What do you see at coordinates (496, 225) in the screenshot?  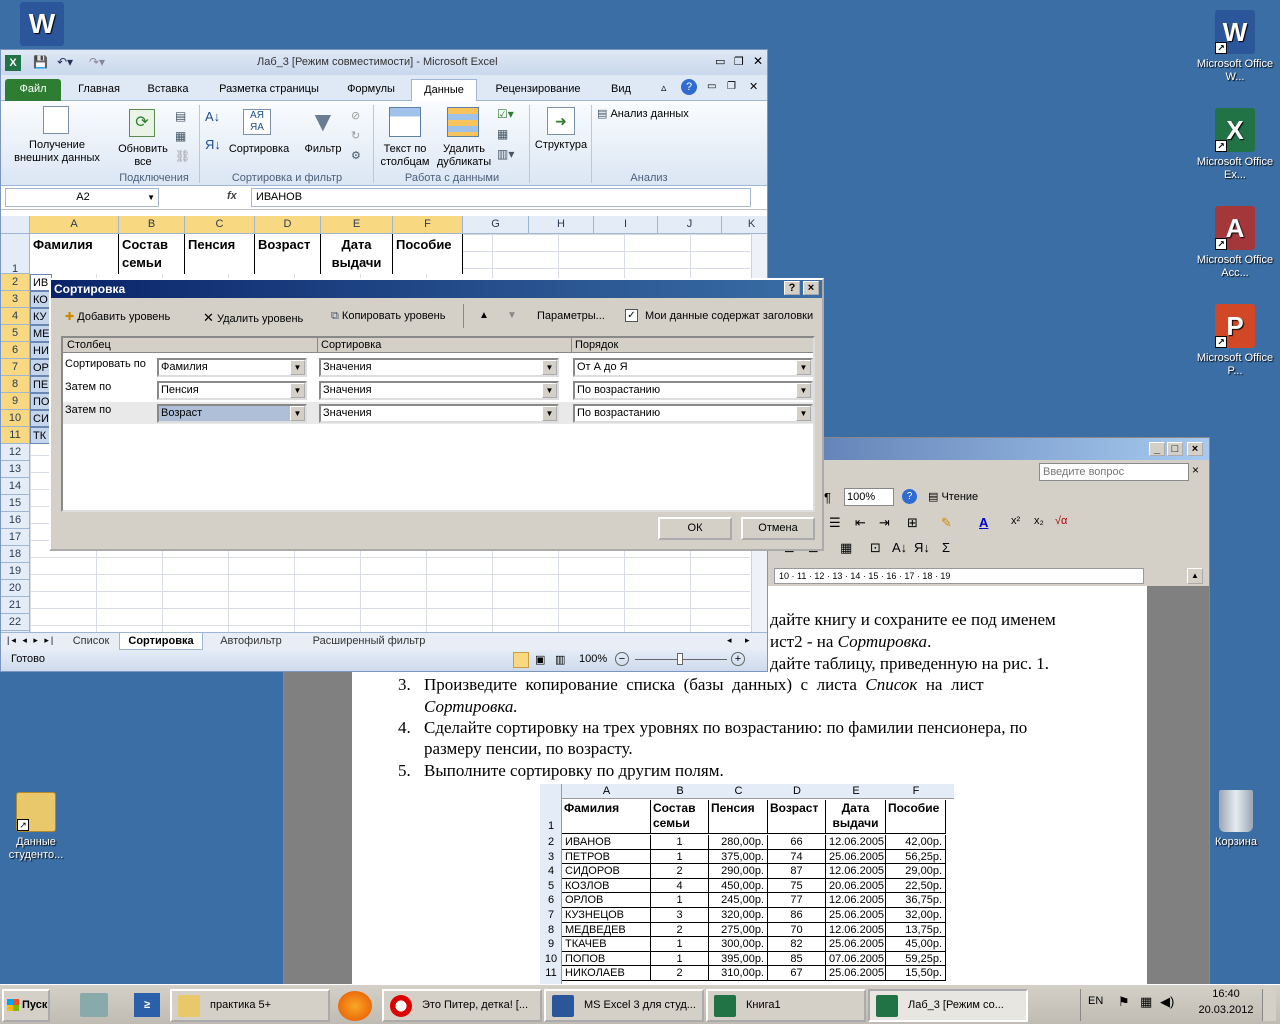 I see `column-header: G` at bounding box center [496, 225].